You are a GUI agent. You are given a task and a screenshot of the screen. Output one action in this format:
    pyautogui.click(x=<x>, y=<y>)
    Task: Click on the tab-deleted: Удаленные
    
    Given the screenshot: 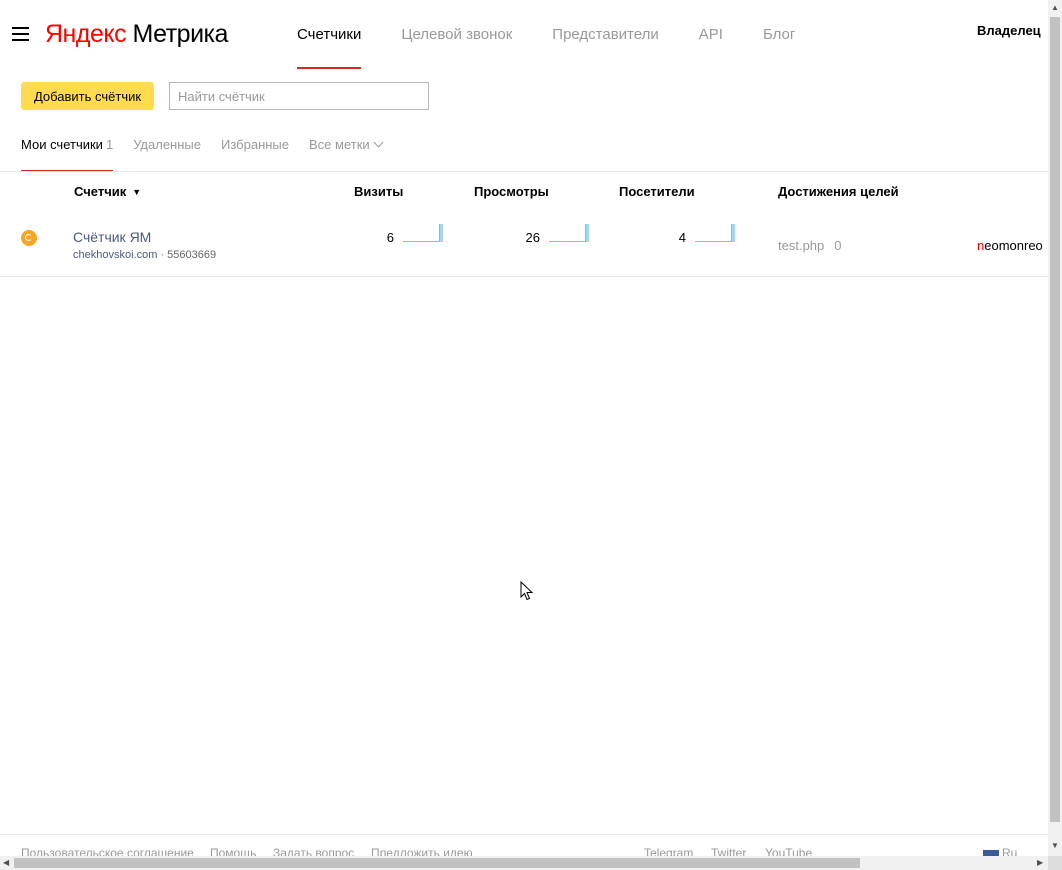 What is the action you would take?
    pyautogui.click(x=167, y=152)
    